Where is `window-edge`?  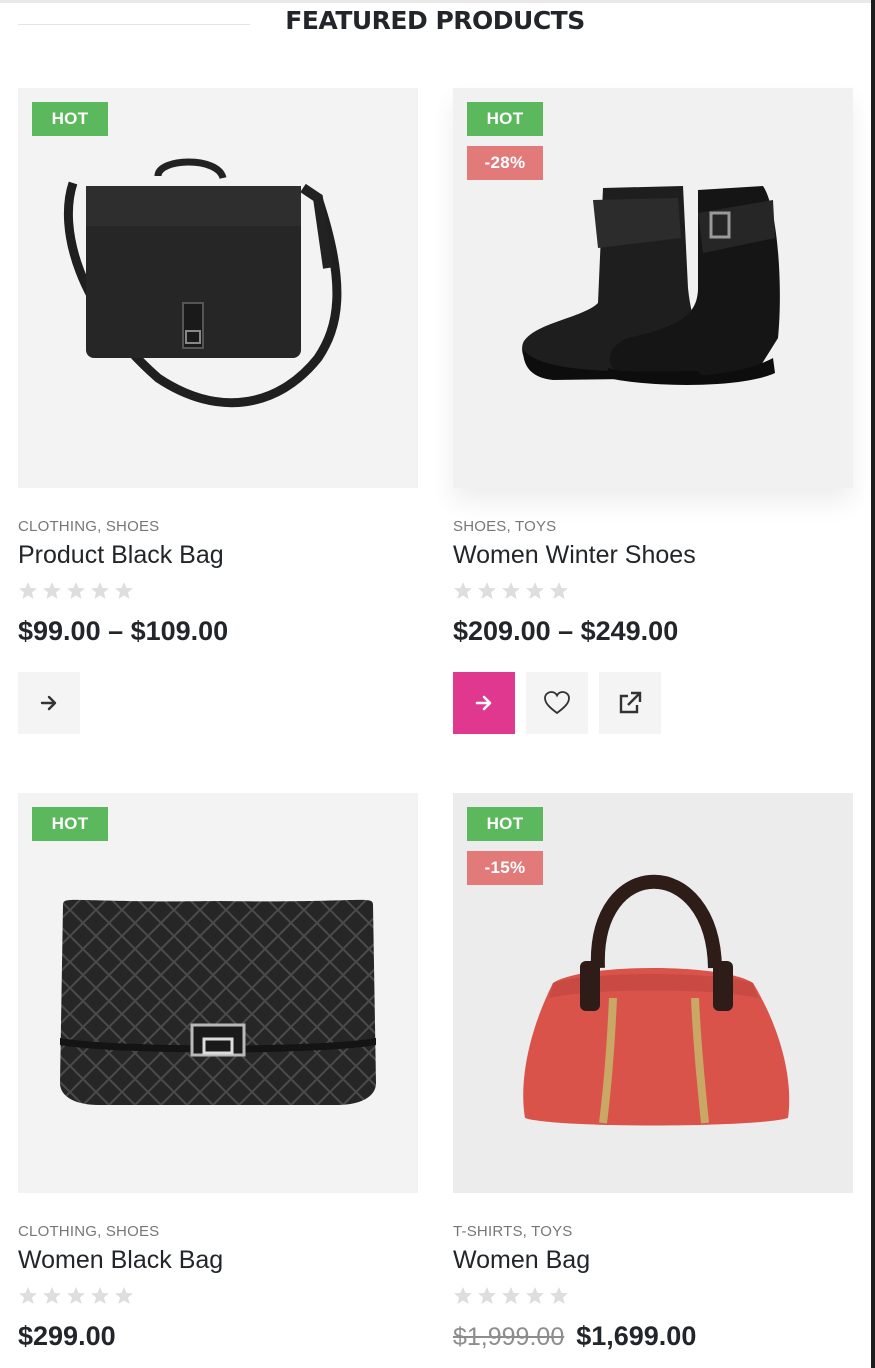
window-edge is located at coordinates (873, 684).